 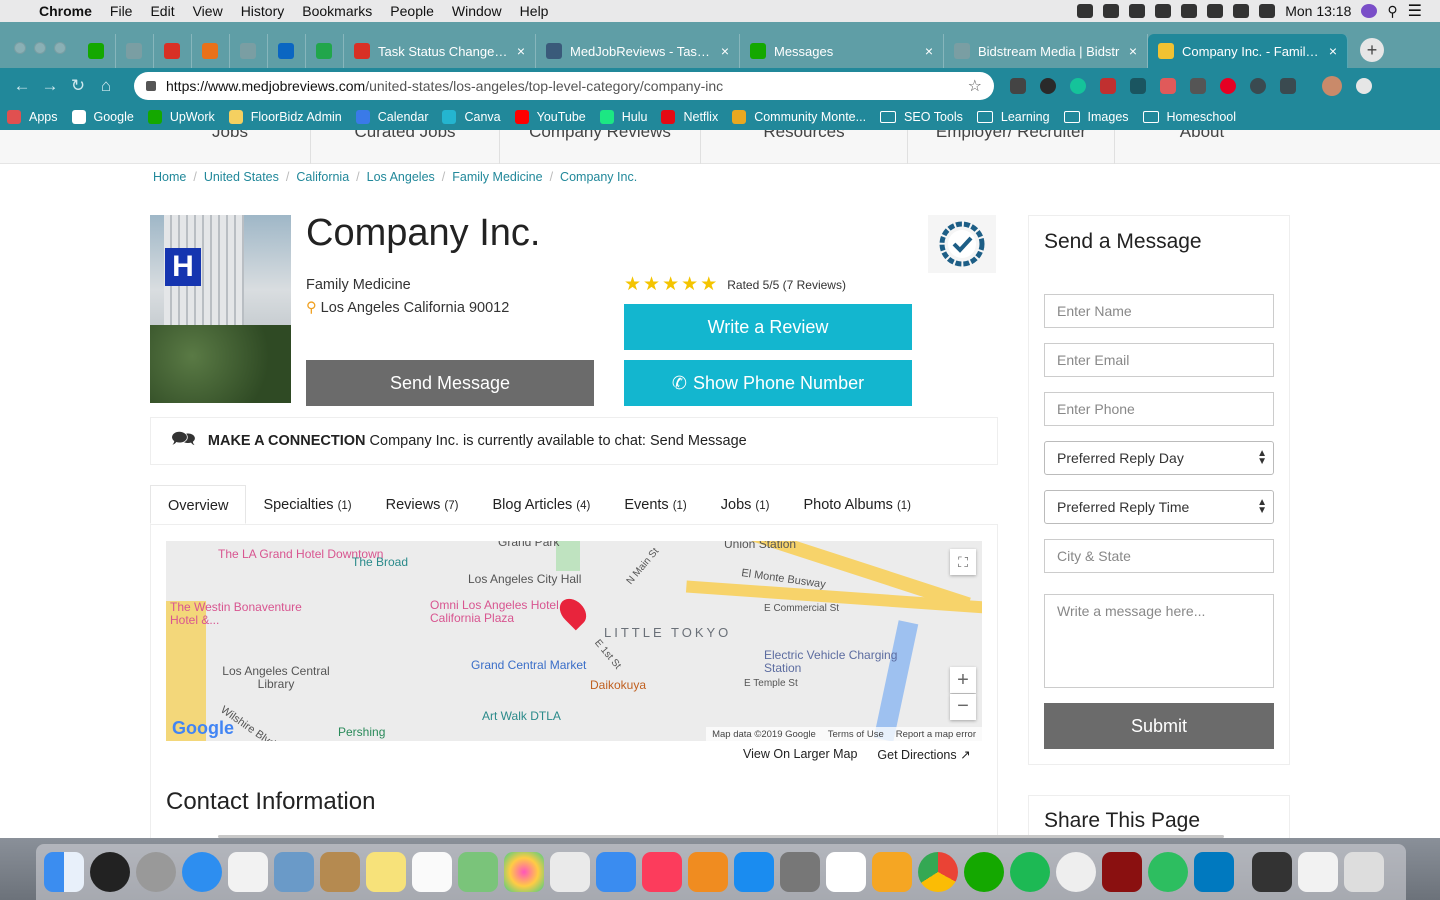 What do you see at coordinates (1046, 51) in the screenshot?
I see `browser-tab: Bidstream Media | Bidstr ×` at bounding box center [1046, 51].